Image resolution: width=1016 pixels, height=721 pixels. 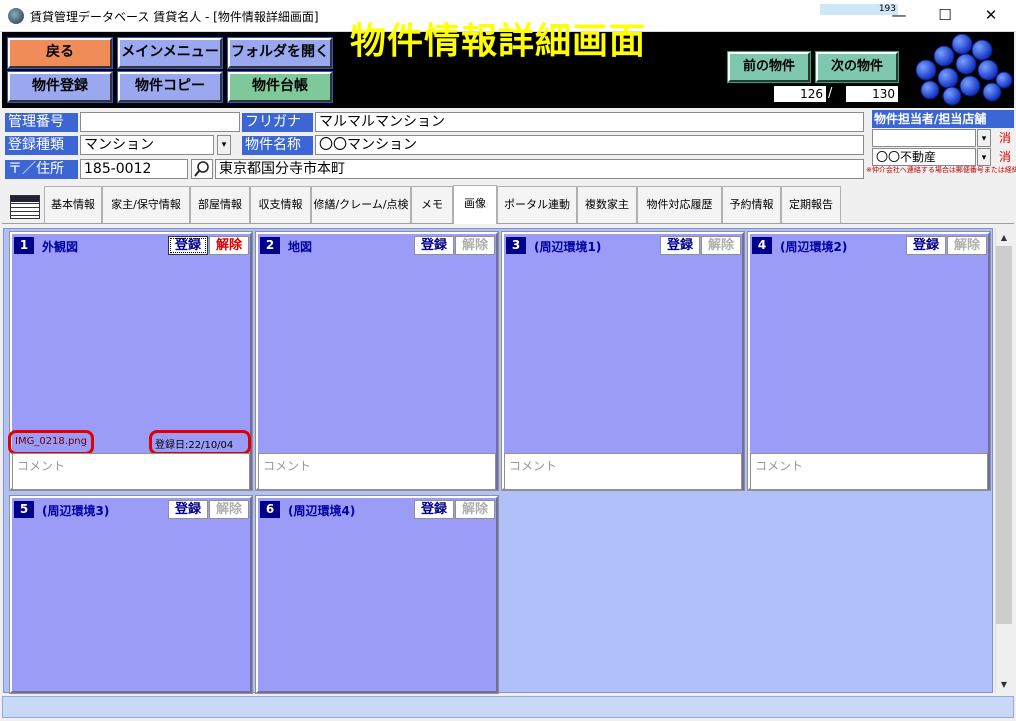 I want to click on store-dropdown-icon: ▾, so click(x=984, y=157).